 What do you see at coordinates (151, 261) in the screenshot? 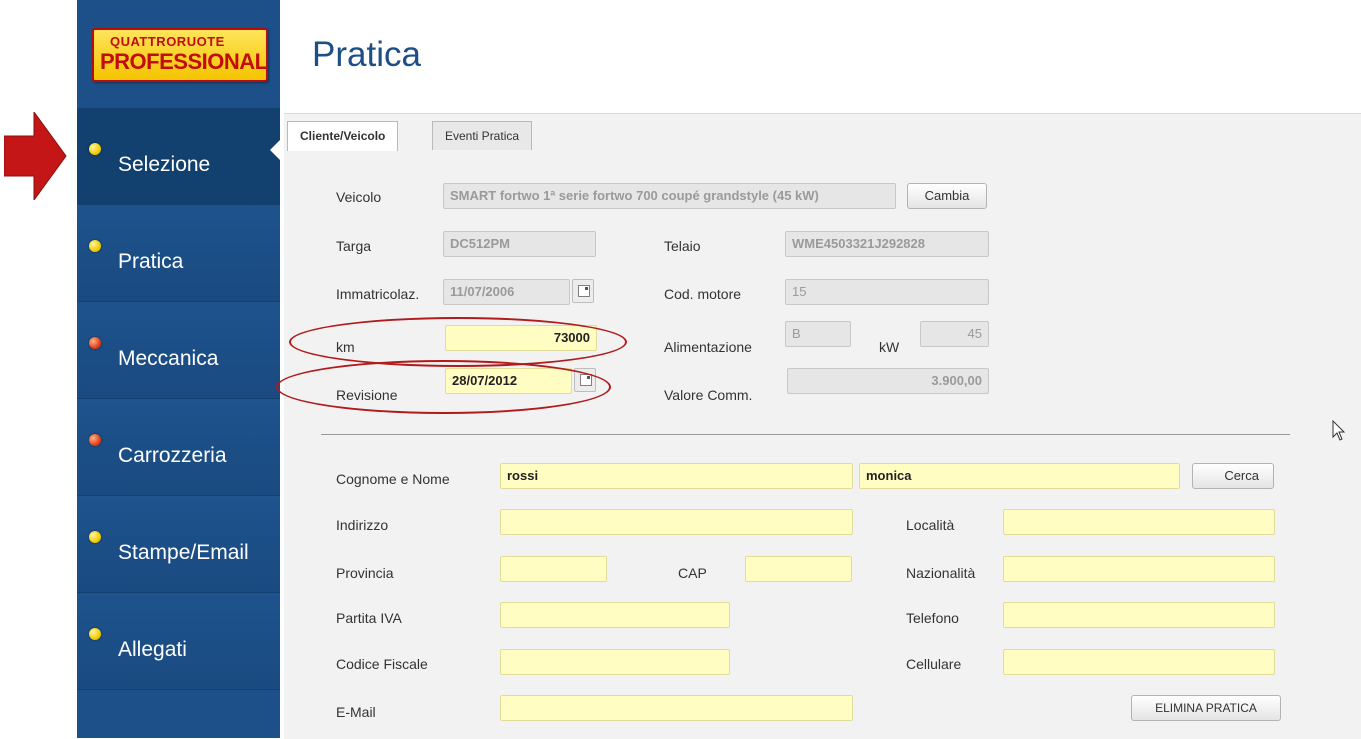
I see `sidebar-item-label: Pratica` at bounding box center [151, 261].